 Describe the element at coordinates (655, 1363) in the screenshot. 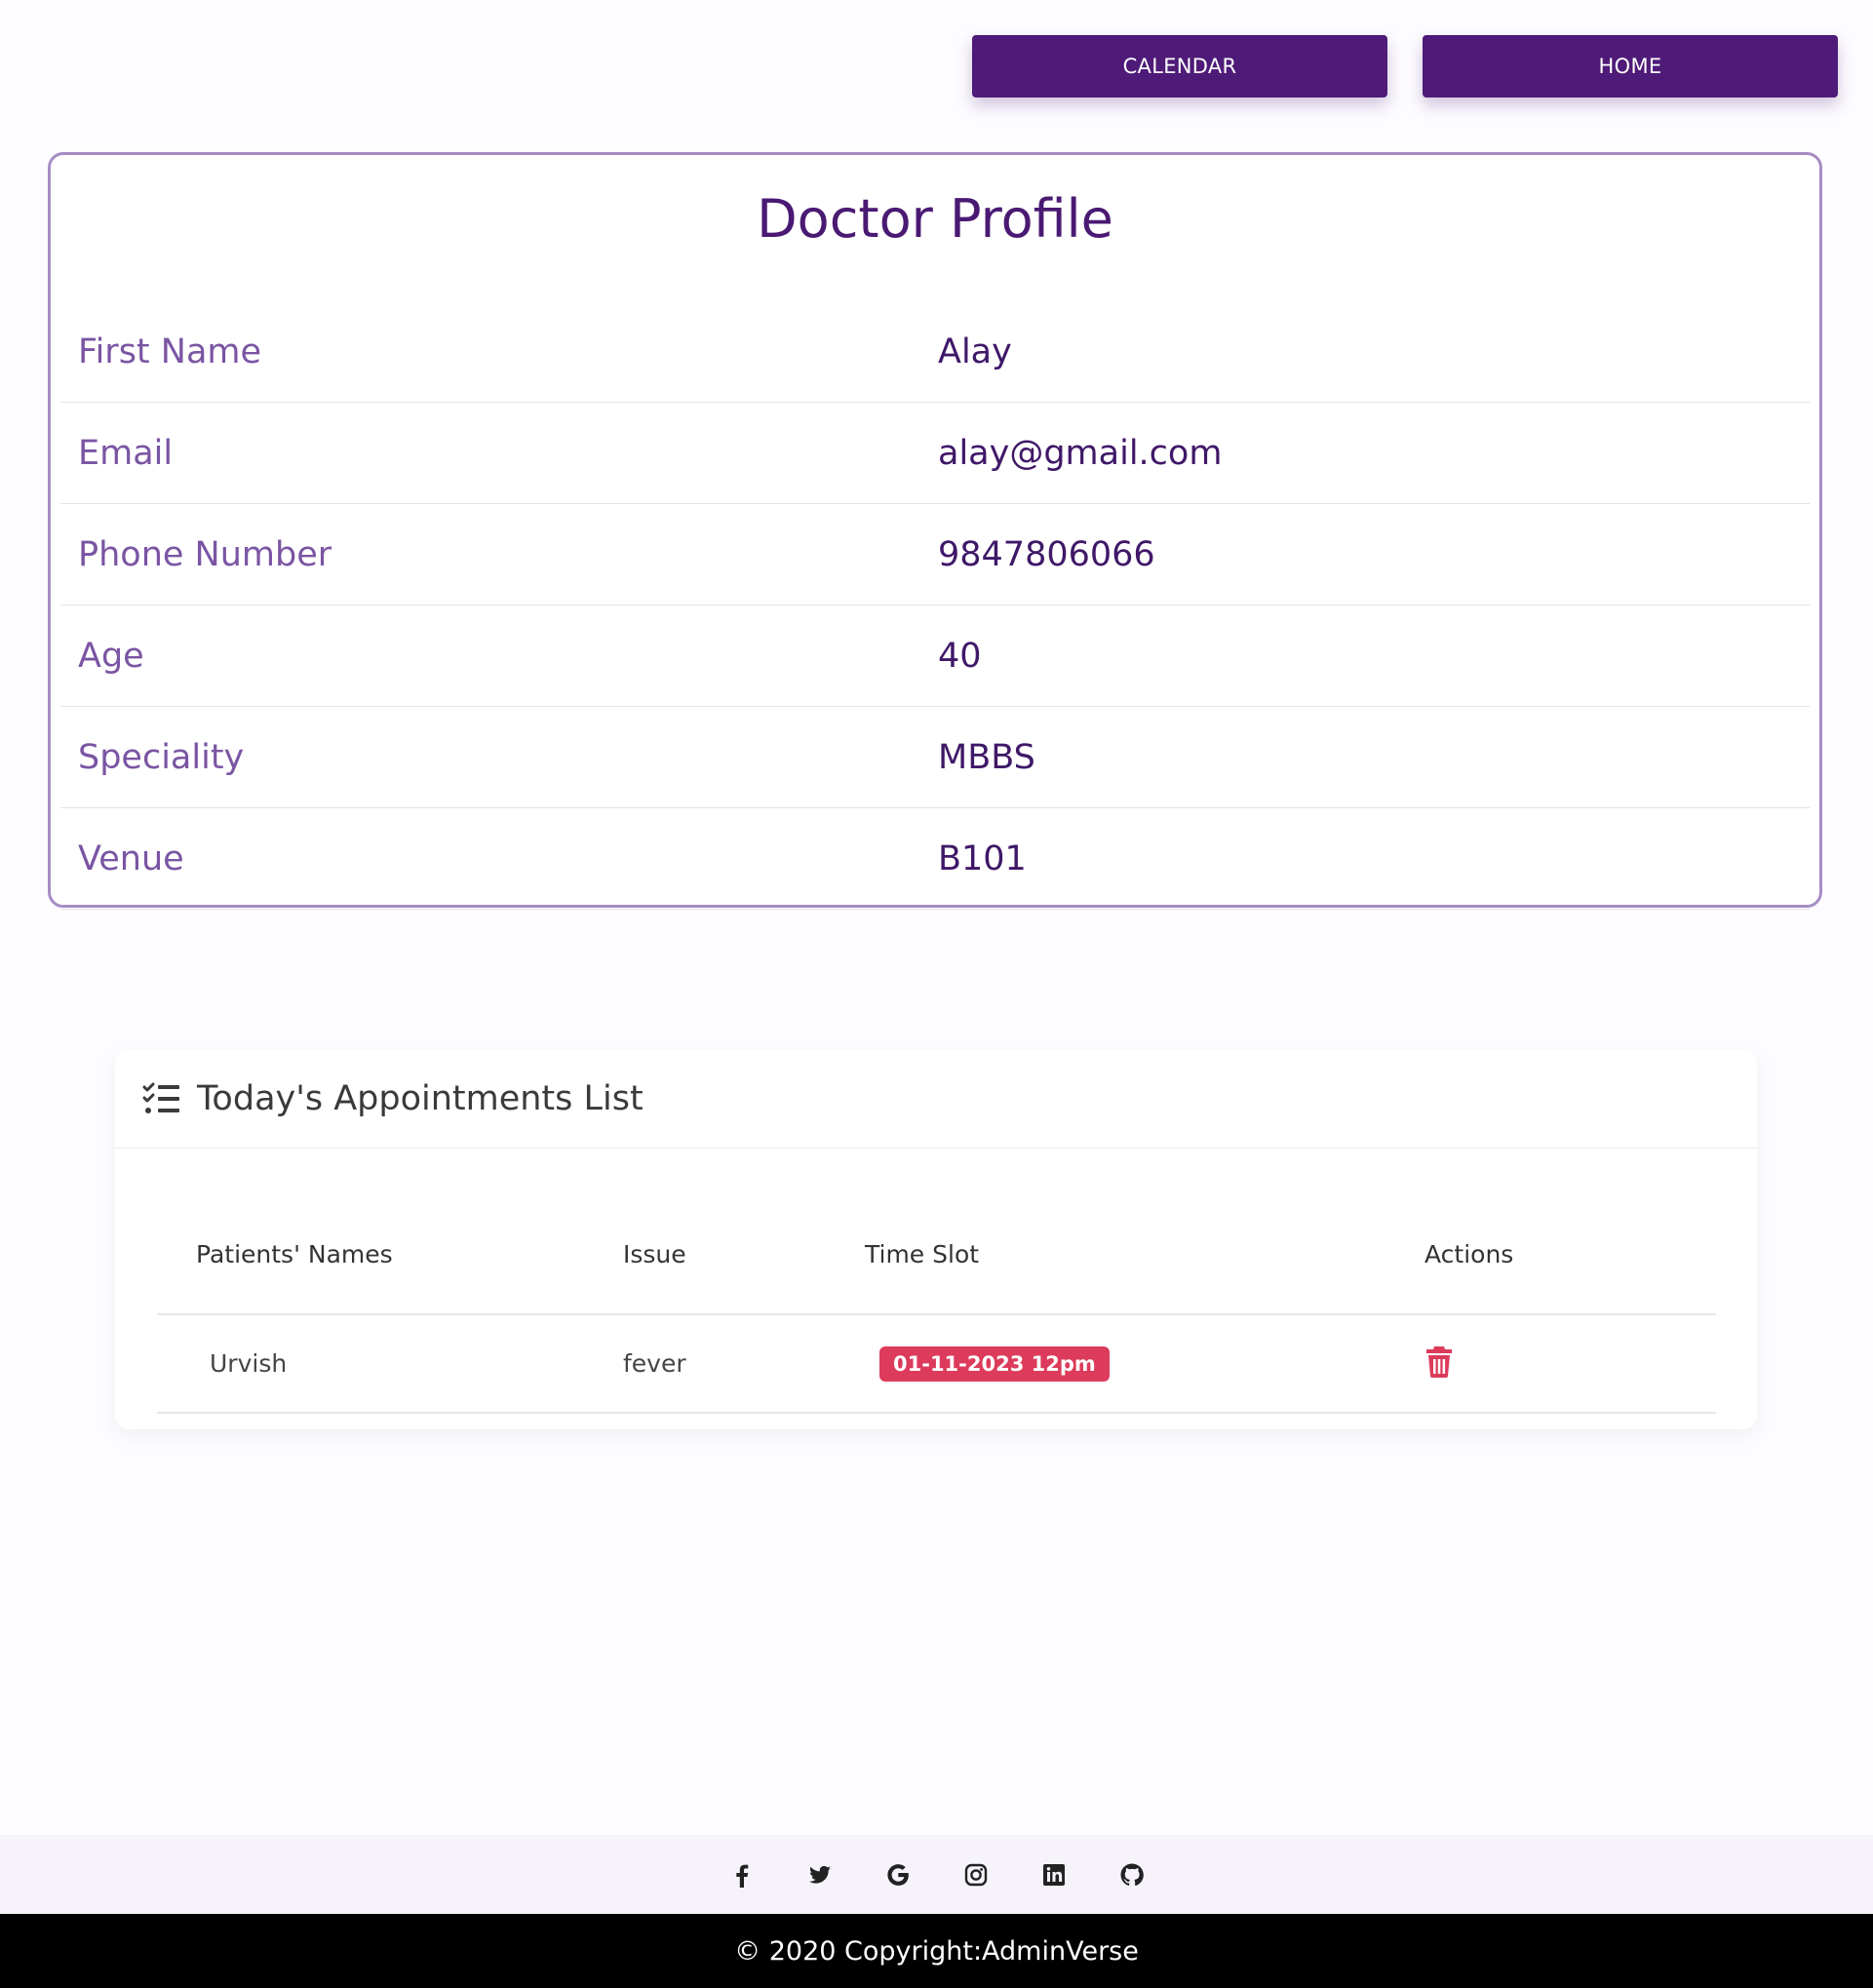

I see `patient-issue: fever` at that location.